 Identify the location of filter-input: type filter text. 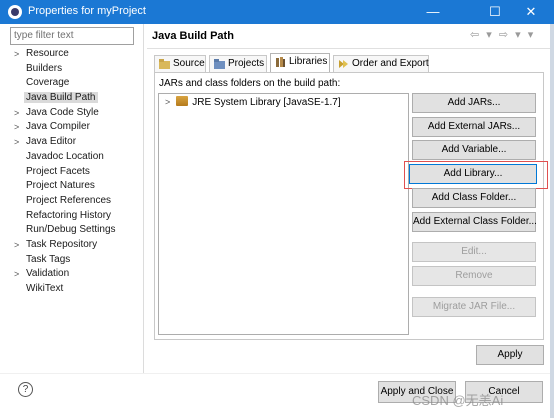
(72, 36).